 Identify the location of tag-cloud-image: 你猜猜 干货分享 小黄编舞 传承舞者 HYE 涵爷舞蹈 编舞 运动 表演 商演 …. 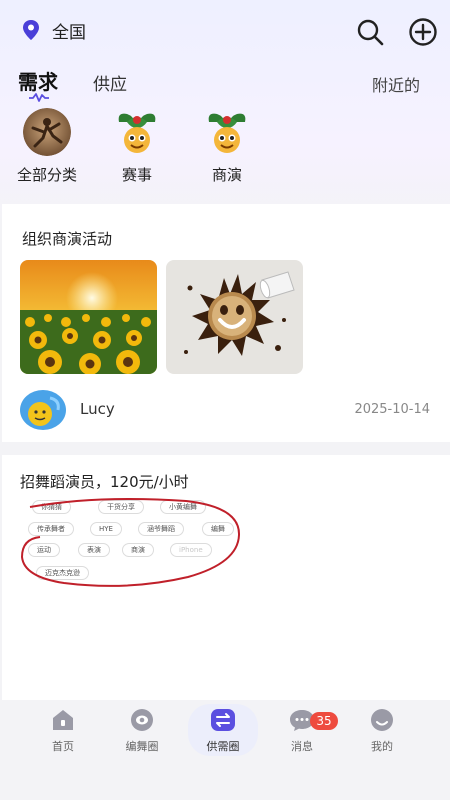
(131, 542).